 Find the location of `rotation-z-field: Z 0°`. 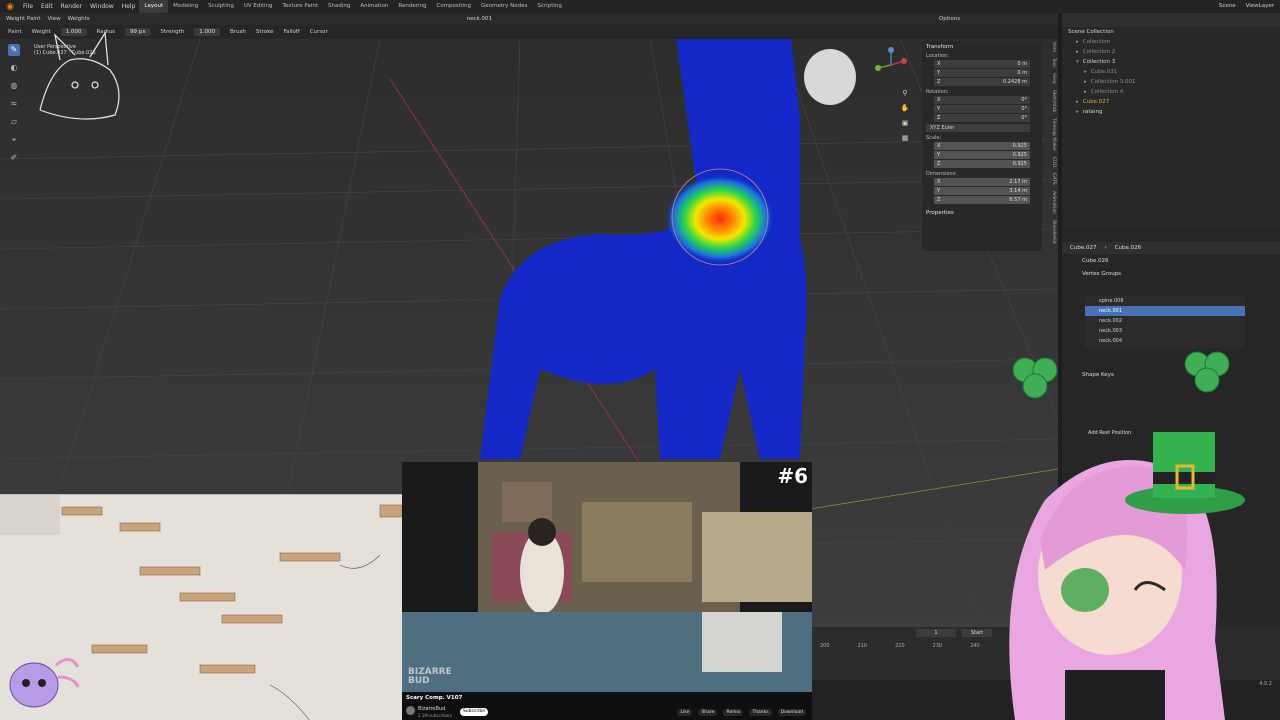

rotation-z-field: Z 0° is located at coordinates (982, 118).